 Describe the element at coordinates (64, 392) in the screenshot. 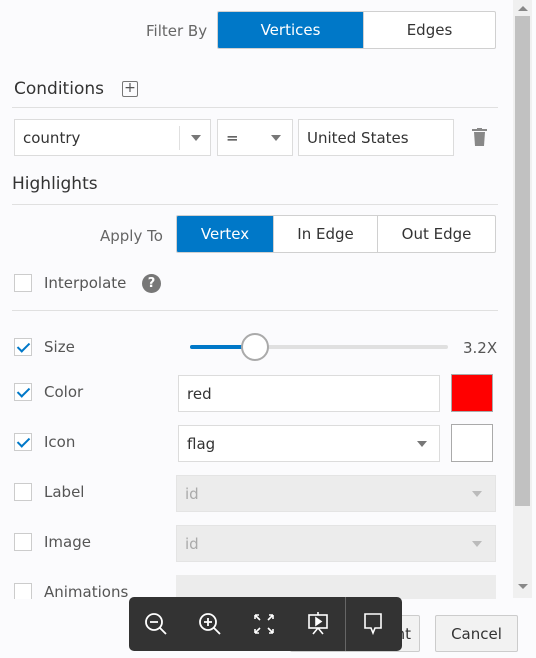

I see `color-label: Color` at that location.